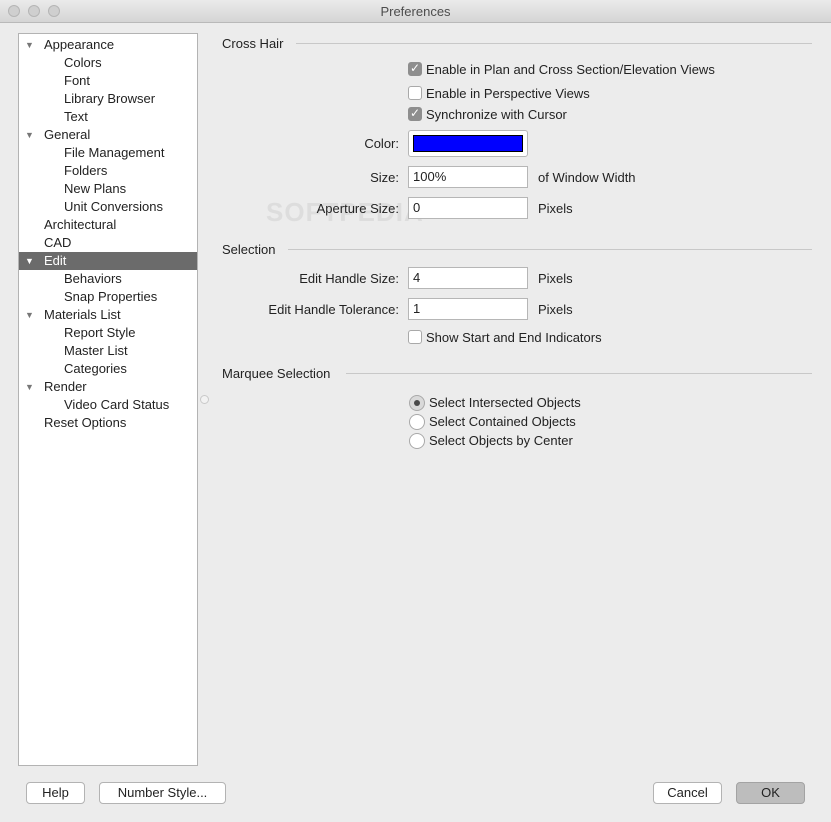  I want to click on sidebar-item-colors: Colors, so click(108, 63).